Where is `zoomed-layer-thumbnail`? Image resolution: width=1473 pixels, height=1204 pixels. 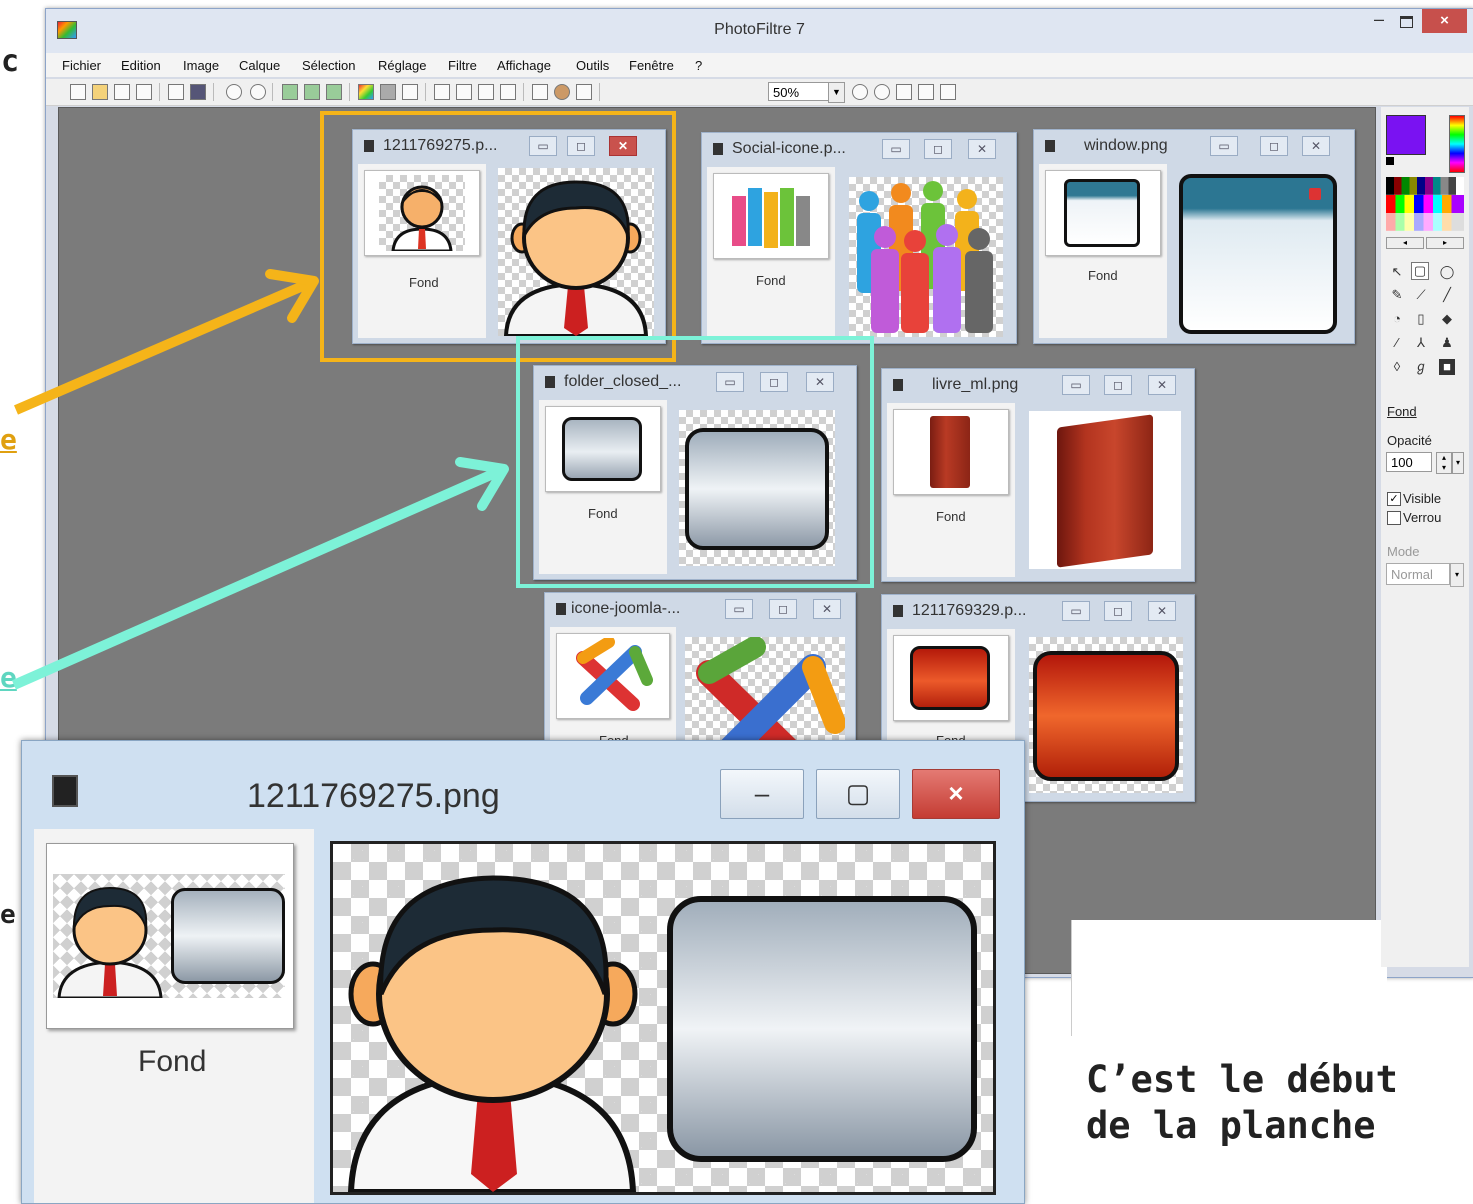 zoomed-layer-thumbnail is located at coordinates (170, 936).